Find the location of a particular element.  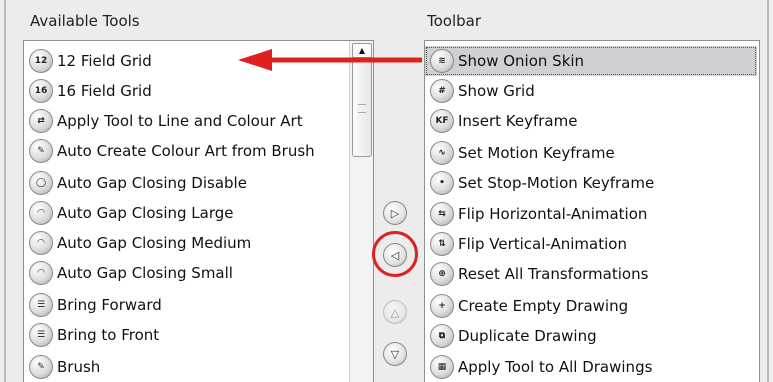

annotation-arrow is located at coordinates (330, 60).